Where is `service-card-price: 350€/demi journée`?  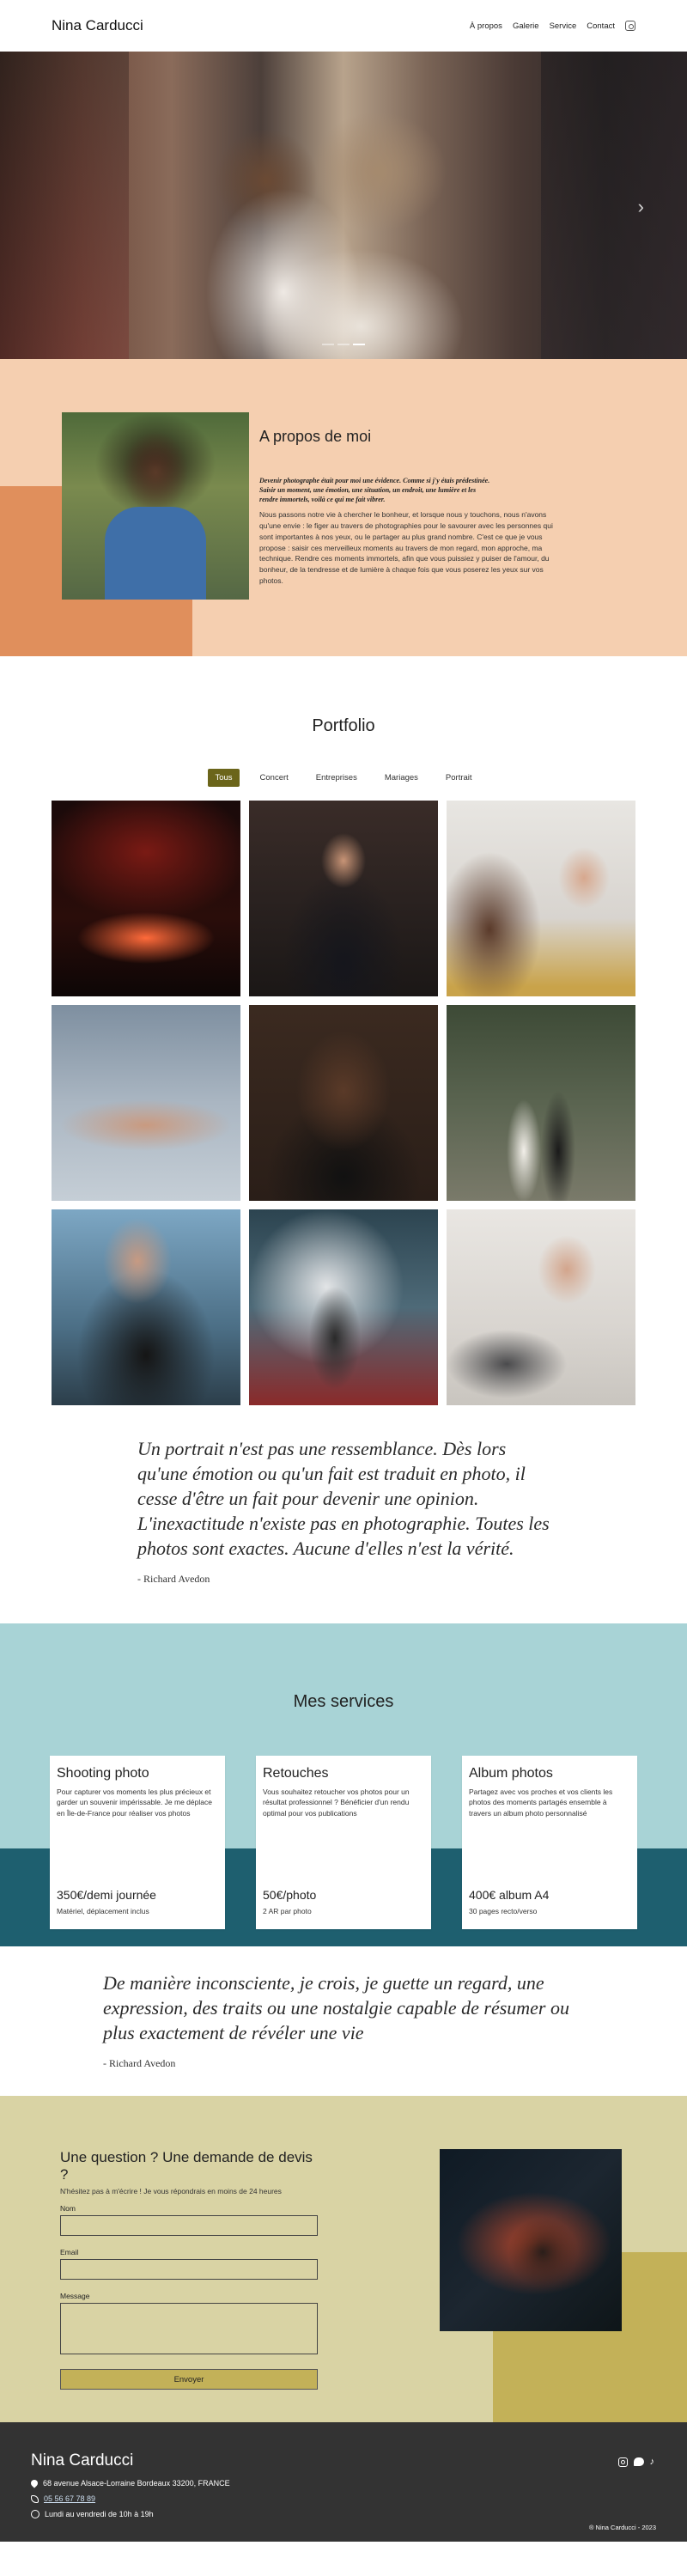
service-card-price: 350€/demi journée is located at coordinates (106, 1895).